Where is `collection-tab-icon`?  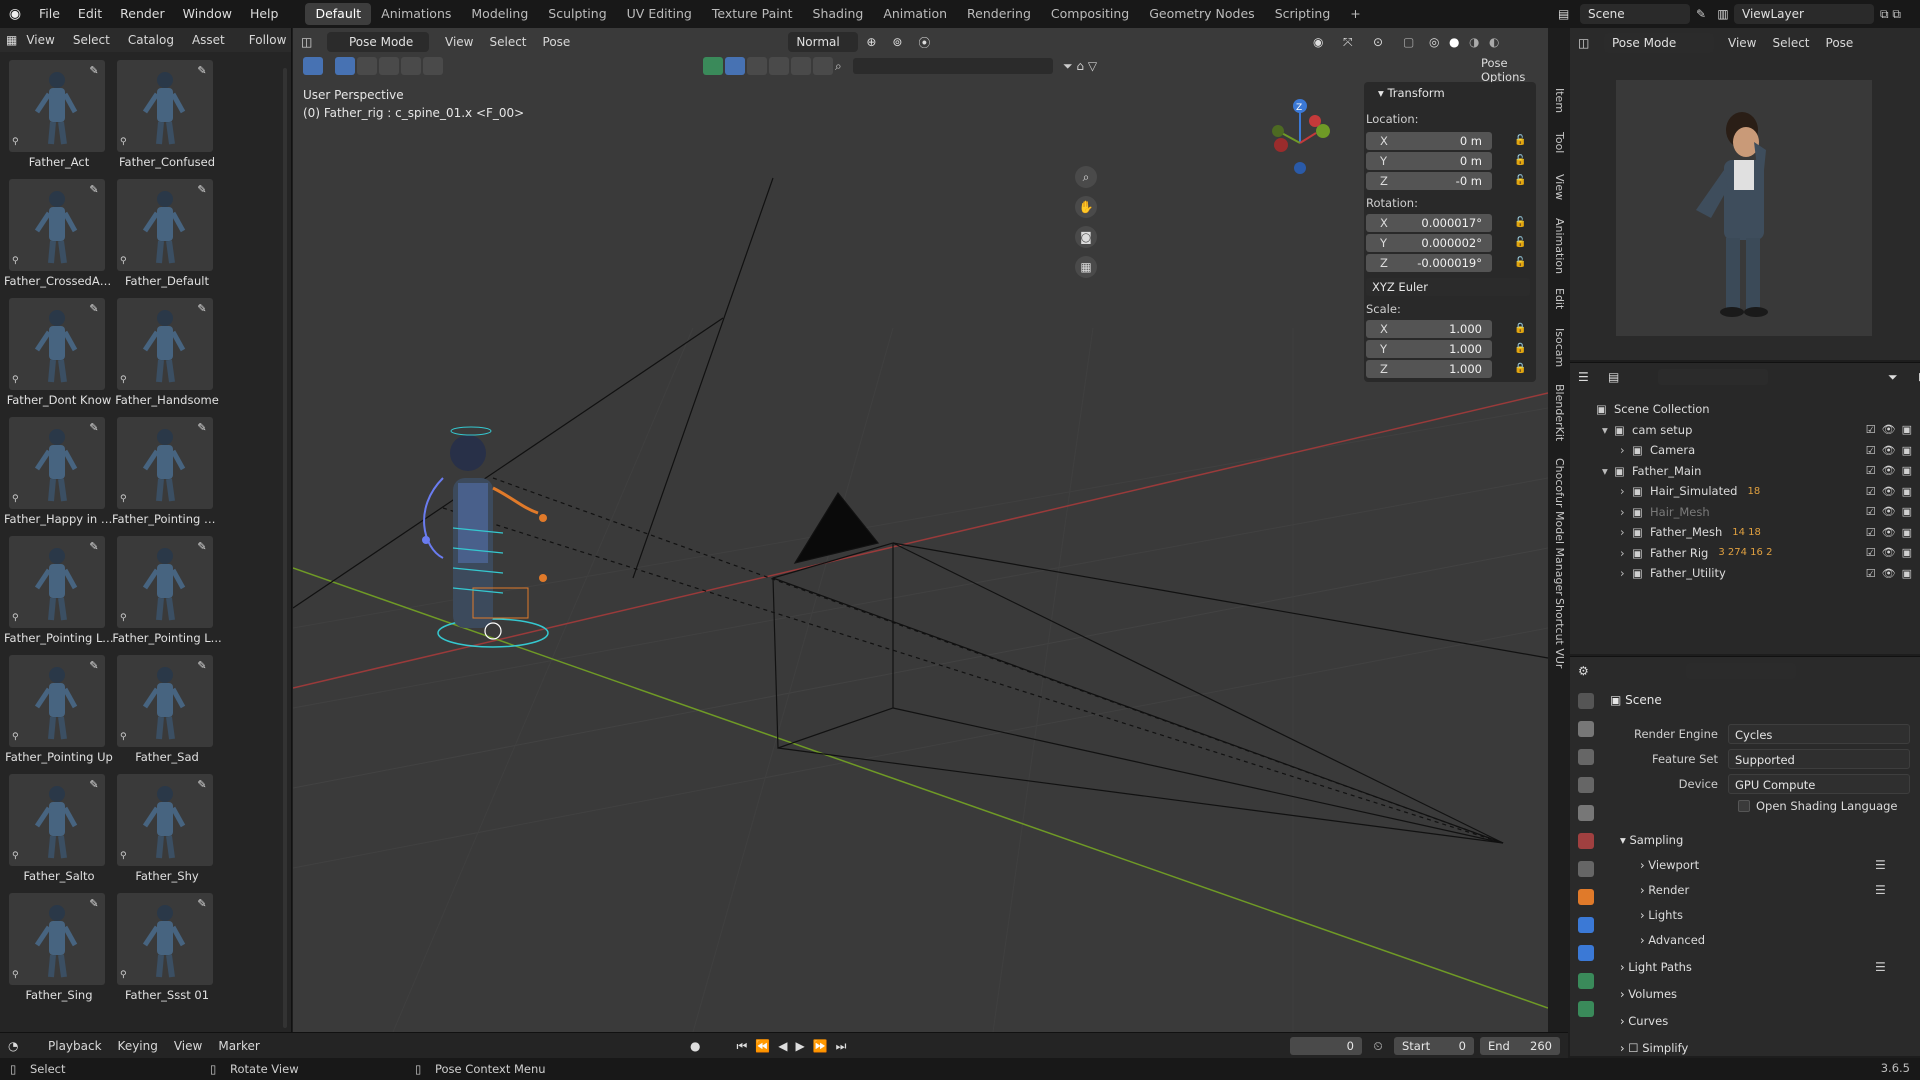
collection-tab-icon is located at coordinates (1586, 869).